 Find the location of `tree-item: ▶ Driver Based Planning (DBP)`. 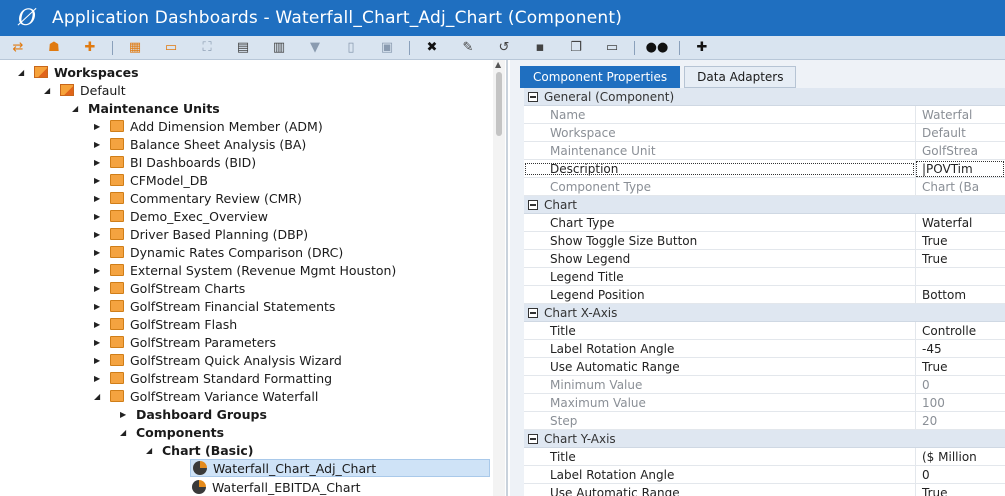

tree-item: ▶ Driver Based Planning (DBP) is located at coordinates (201, 234).